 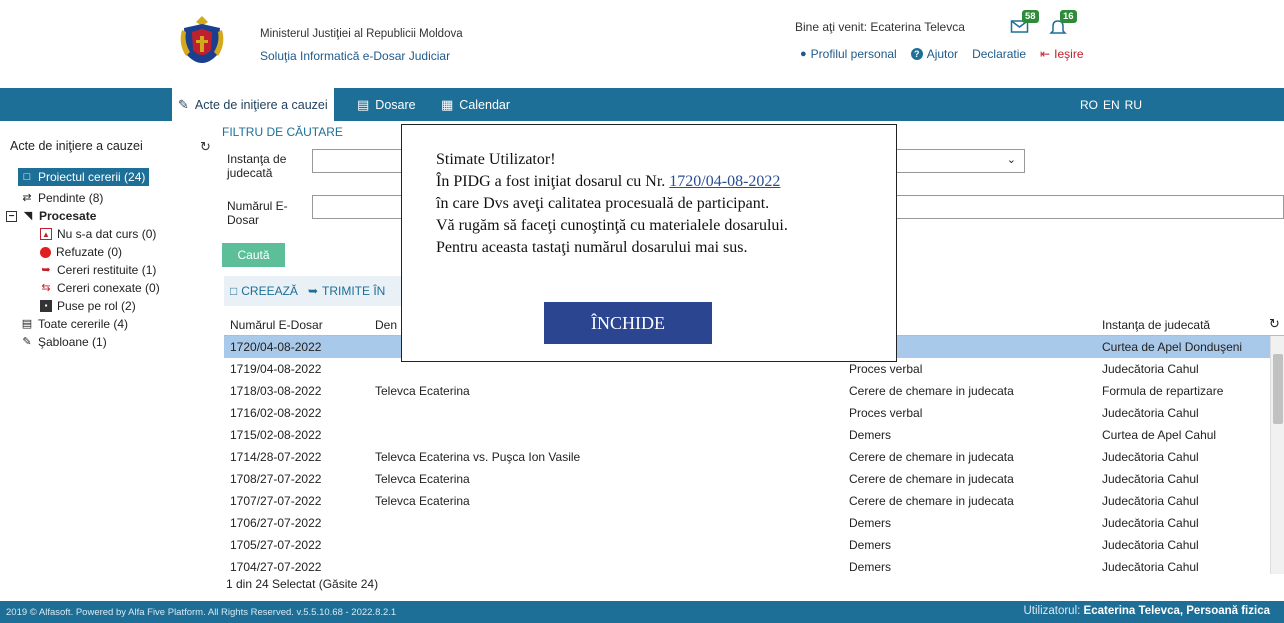 I want to click on lang-ru: RU, so click(x=1133, y=105).